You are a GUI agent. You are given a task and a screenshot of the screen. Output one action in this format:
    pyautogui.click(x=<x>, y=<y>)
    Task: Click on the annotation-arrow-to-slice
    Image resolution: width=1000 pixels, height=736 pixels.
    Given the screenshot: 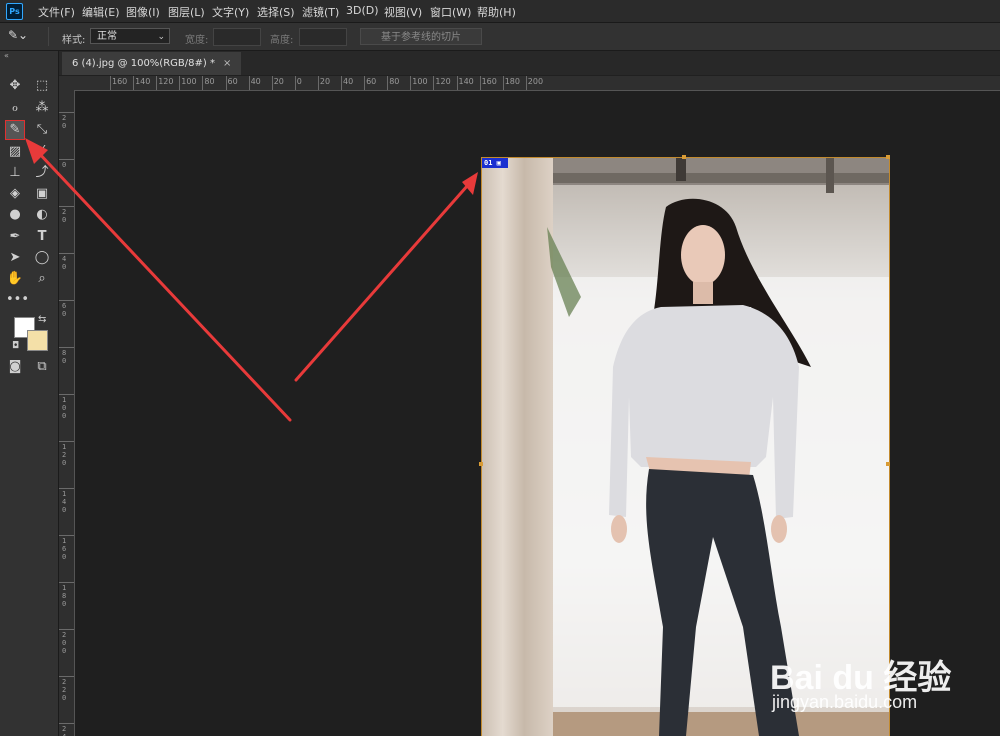 What is the action you would take?
    pyautogui.click(x=382, y=282)
    